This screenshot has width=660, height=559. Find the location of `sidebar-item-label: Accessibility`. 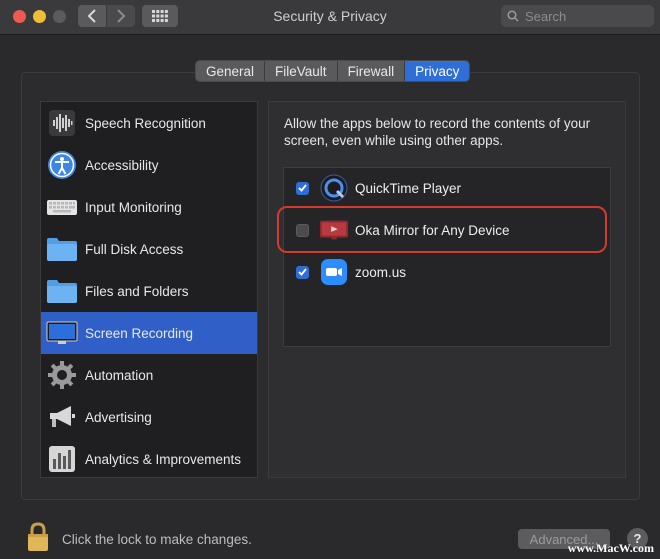

sidebar-item-label: Accessibility is located at coordinates (122, 165).